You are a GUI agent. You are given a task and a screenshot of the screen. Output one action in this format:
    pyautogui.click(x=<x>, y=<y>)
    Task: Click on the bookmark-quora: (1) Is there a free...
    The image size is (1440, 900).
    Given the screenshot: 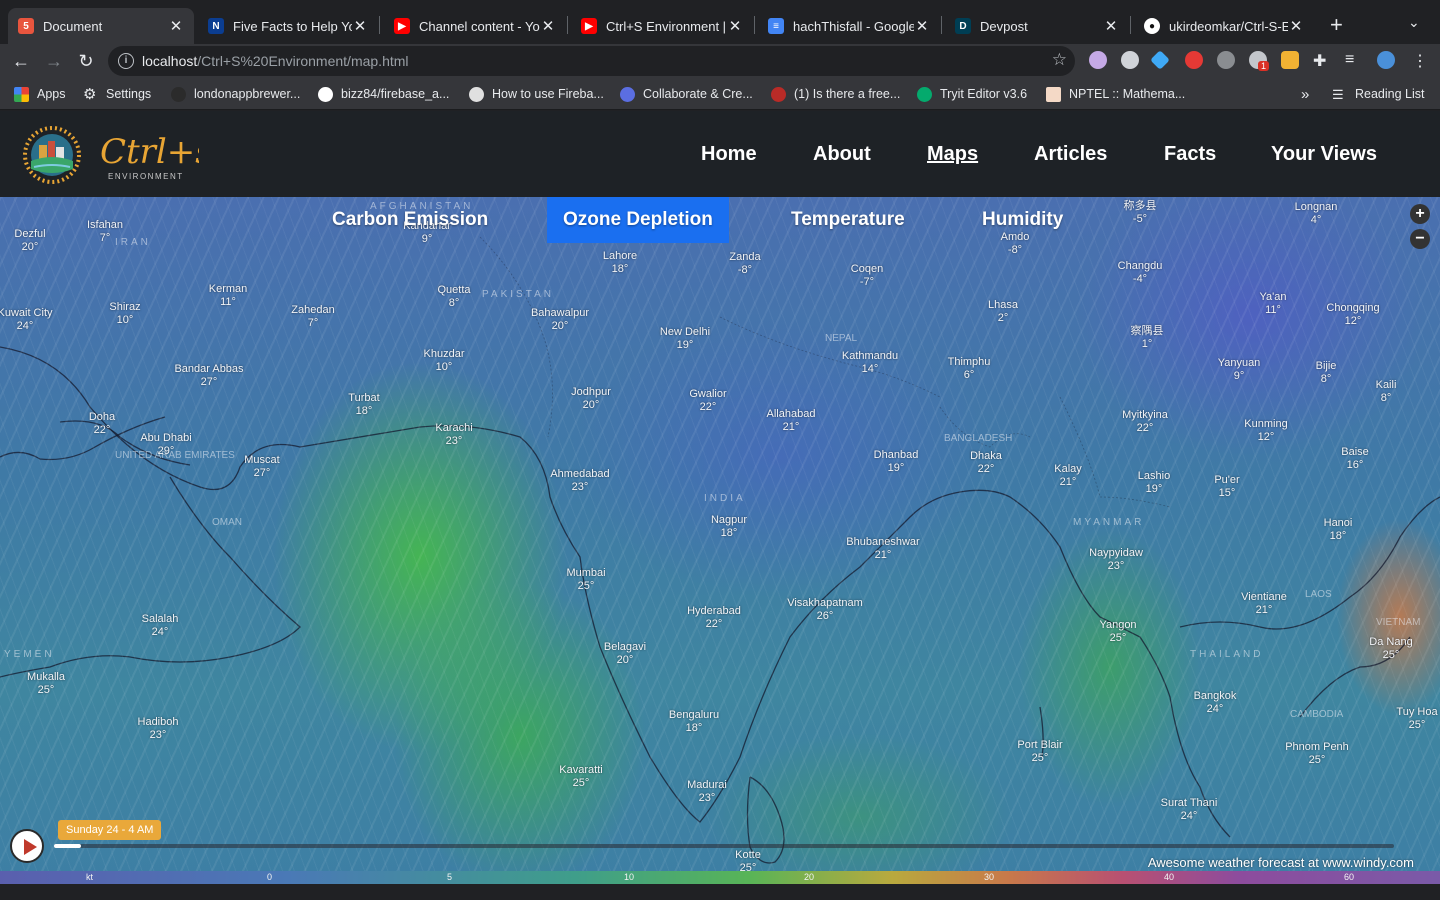 What is the action you would take?
    pyautogui.click(x=835, y=94)
    